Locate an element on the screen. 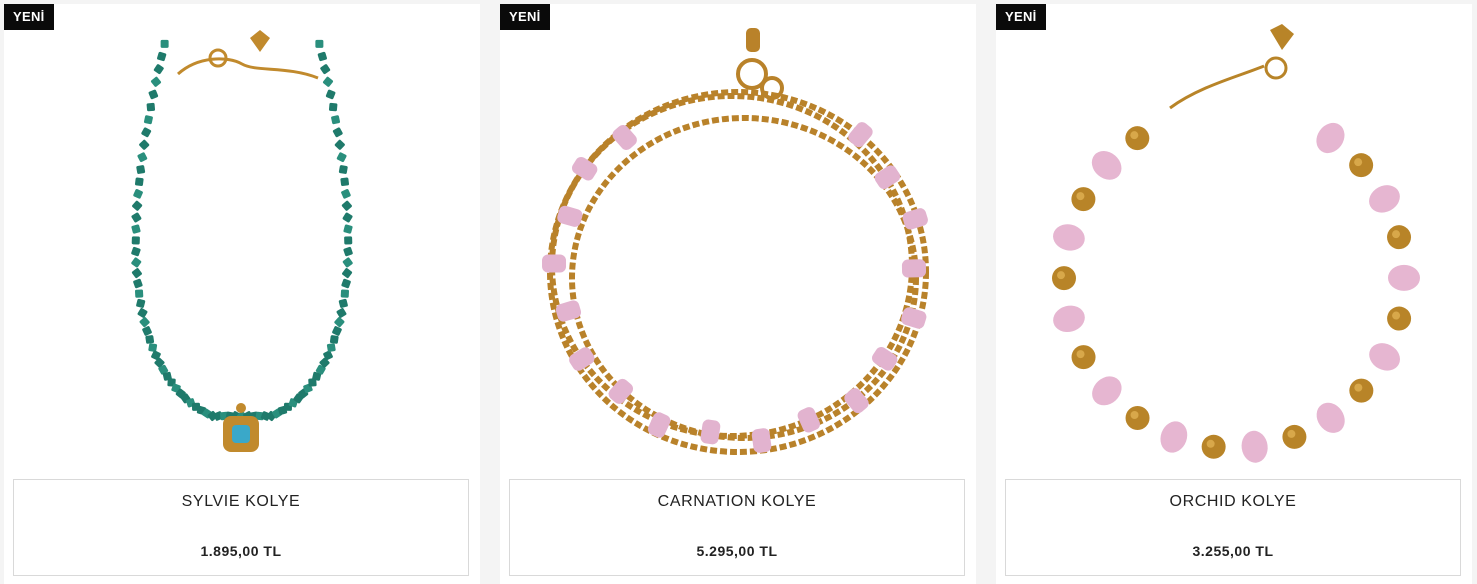 The width and height of the screenshot is (1477, 584). product-info: CARNATION KOLYE 5.295,00 TL is located at coordinates (737, 527).